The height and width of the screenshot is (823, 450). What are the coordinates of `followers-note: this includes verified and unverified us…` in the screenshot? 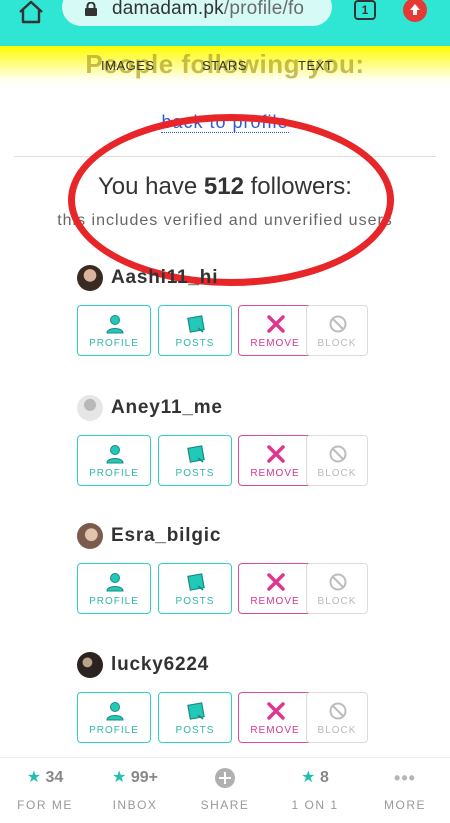 It's located at (225, 220).